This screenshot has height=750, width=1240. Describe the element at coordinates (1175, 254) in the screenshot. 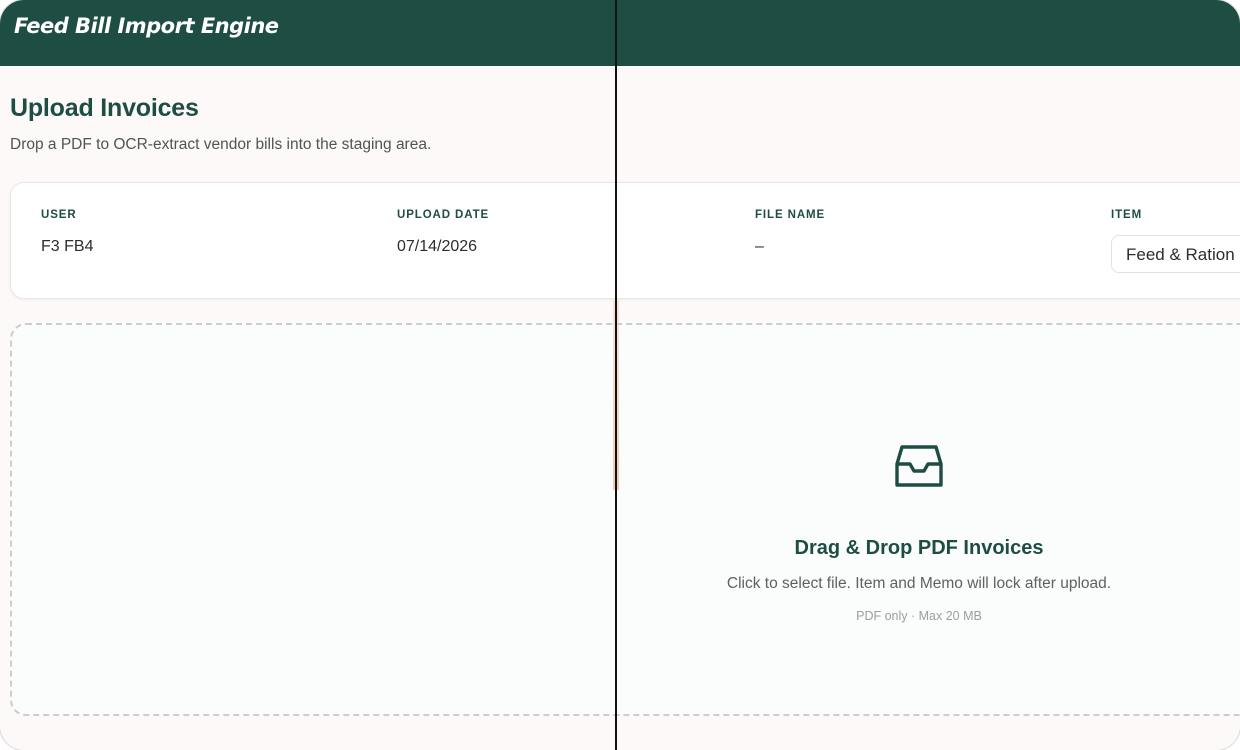

I see `item-select: Feed & Ration` at that location.